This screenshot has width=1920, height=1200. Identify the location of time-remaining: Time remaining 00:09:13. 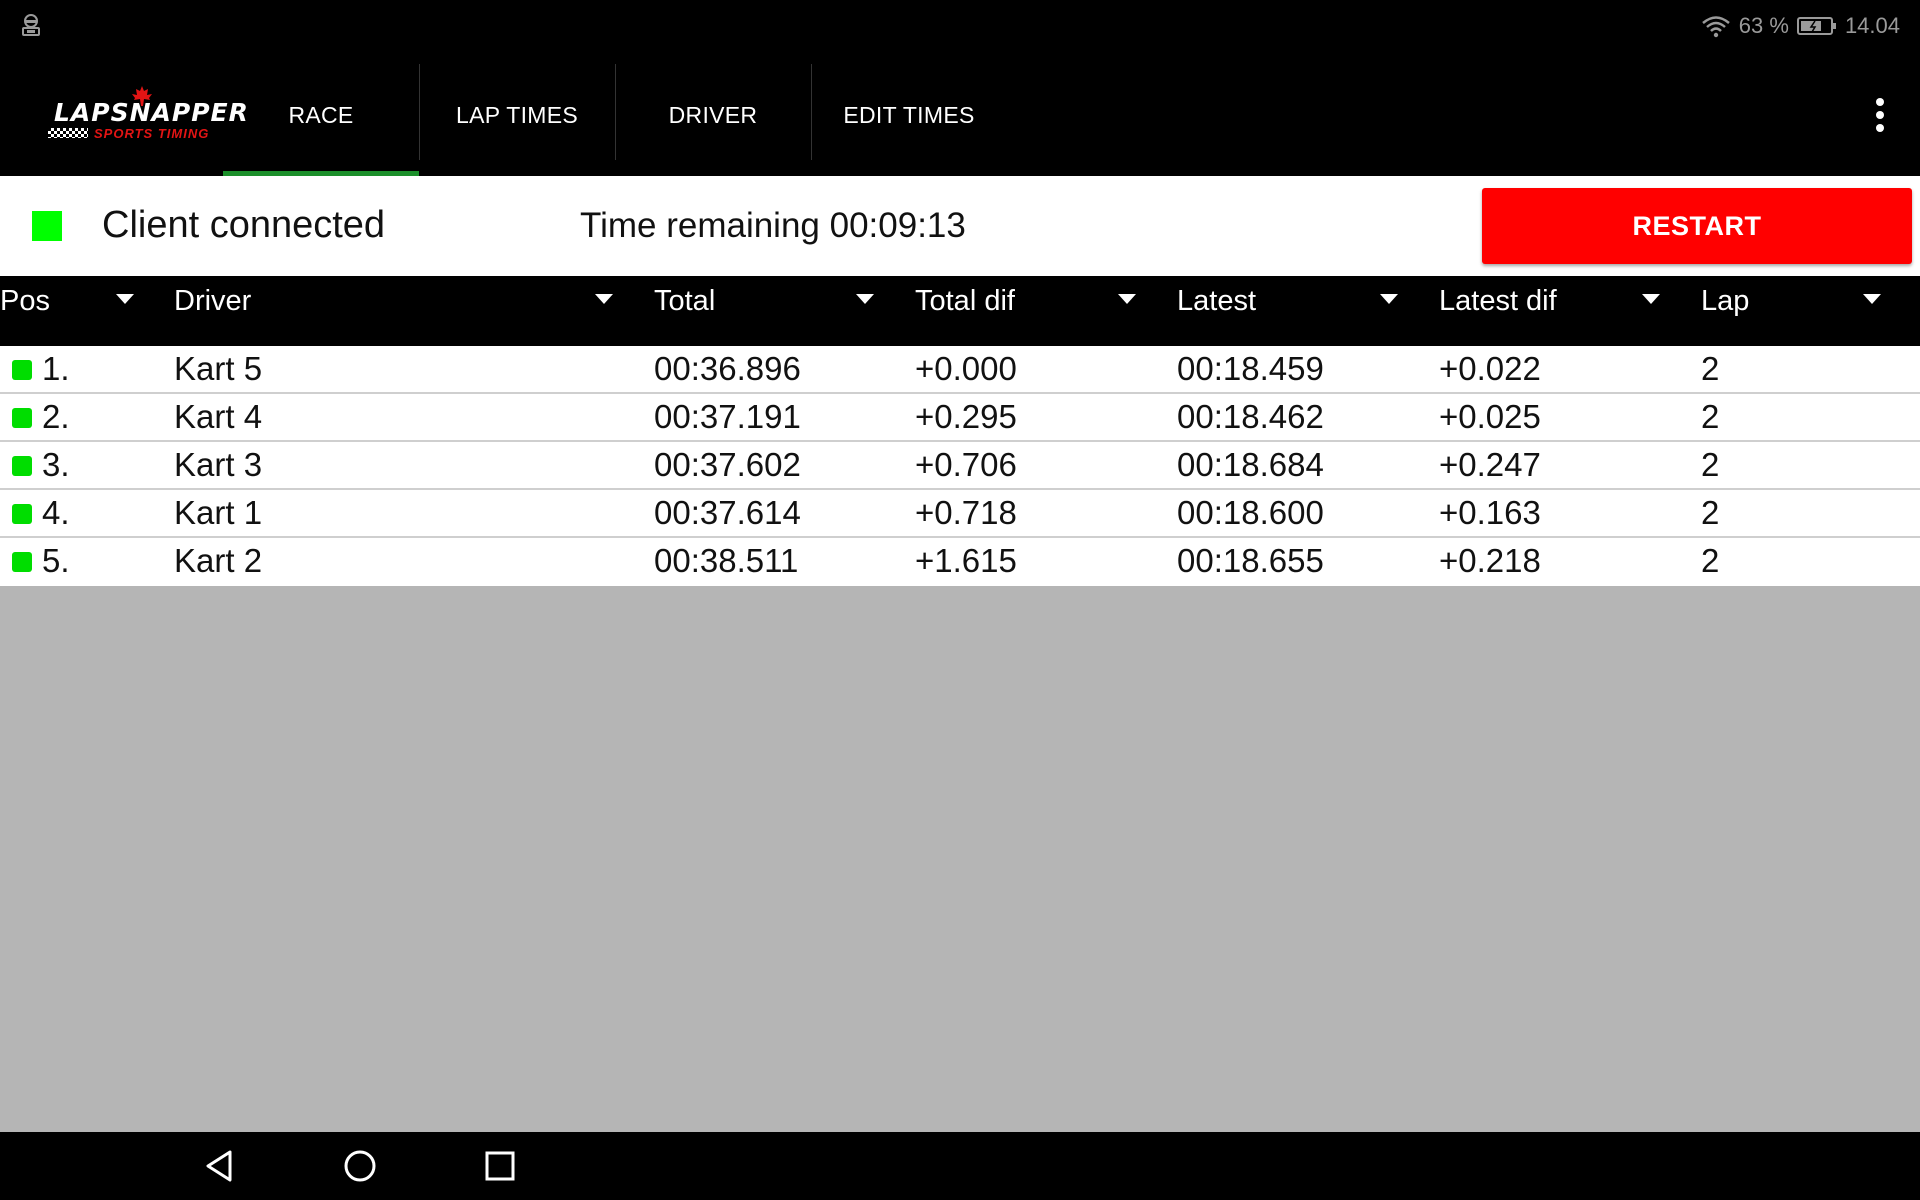
(773, 225).